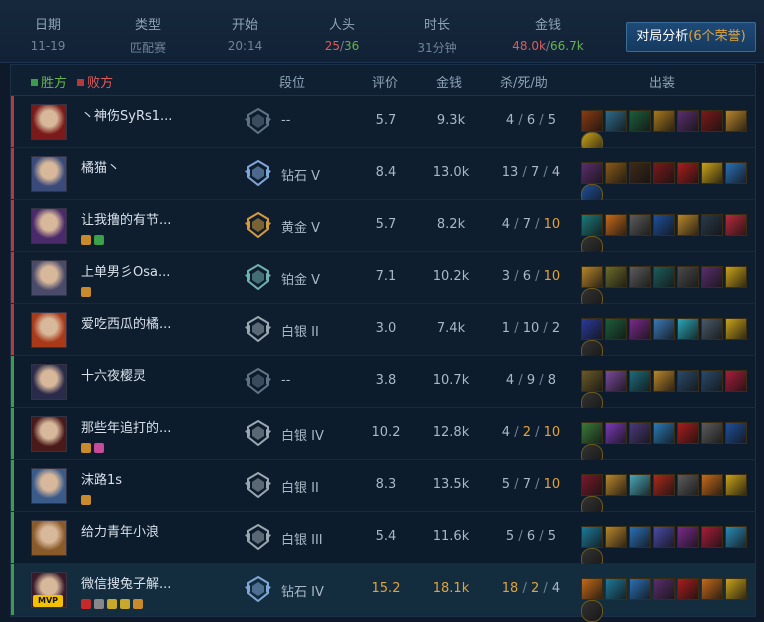 This screenshot has width=764, height=622. What do you see at coordinates (383, 437) in the screenshot?
I see `player-row: 那些年追打的... 白银 IV 10.2 12.8k 4 / 2 / 10` at bounding box center [383, 437].